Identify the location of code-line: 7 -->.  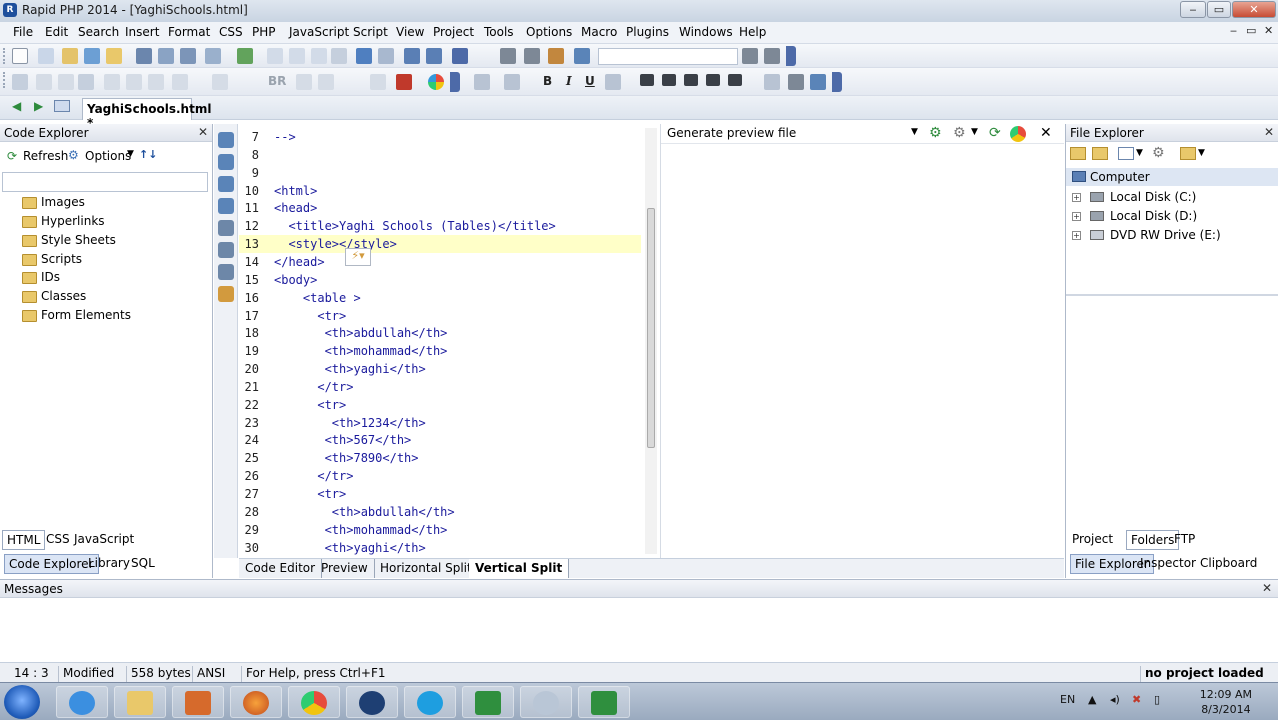
(440, 137).